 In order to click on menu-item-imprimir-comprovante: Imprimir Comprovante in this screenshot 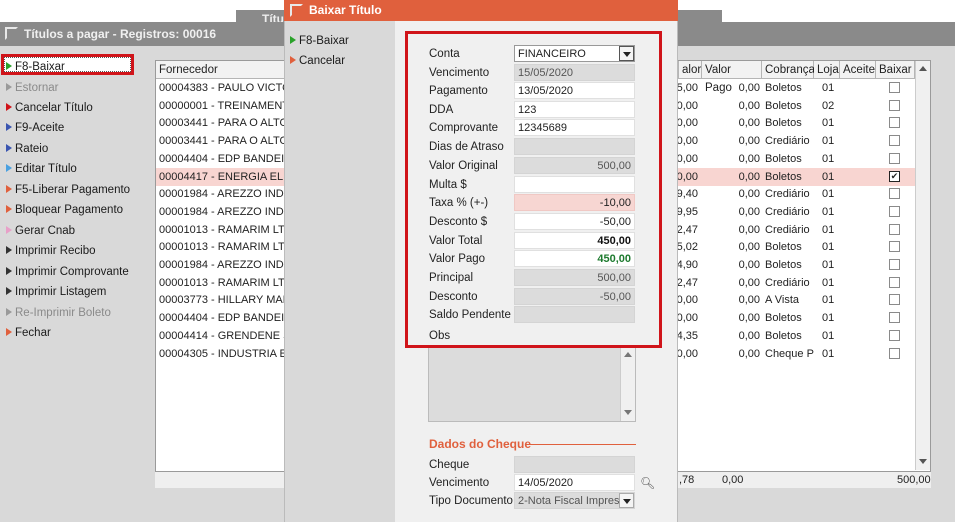, I will do `click(67, 272)`.